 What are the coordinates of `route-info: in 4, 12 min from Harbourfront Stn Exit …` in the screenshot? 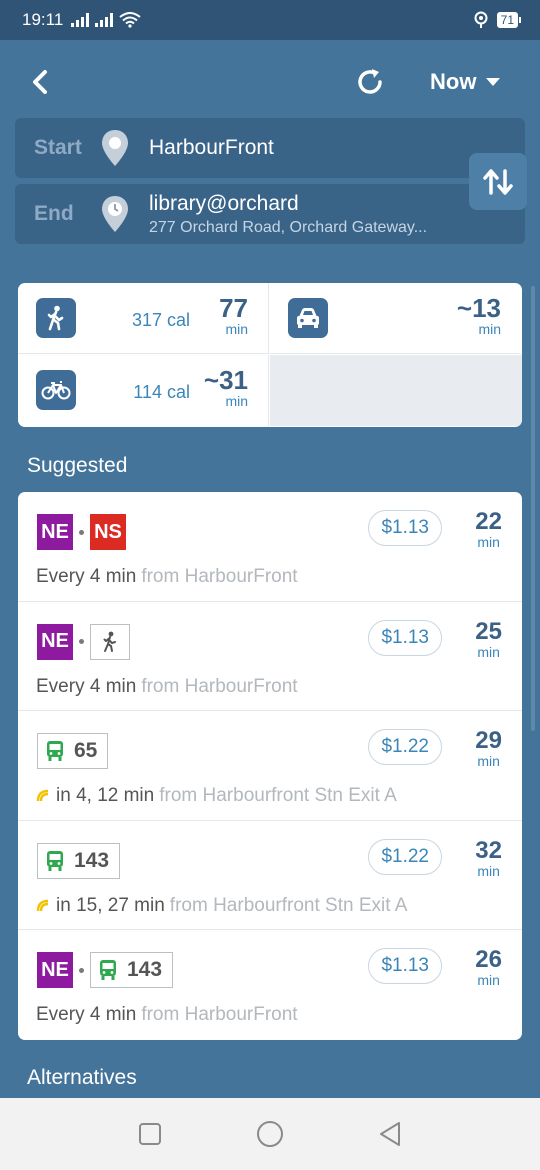 It's located at (216, 796).